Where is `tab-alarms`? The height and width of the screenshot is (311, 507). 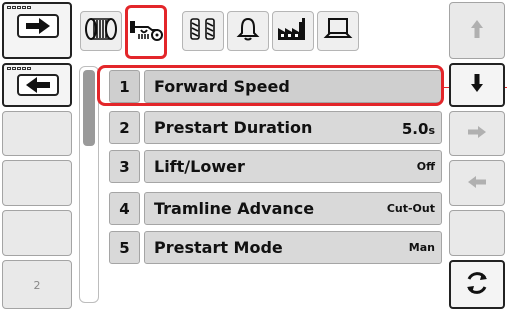
tab-alarms is located at coordinates (248, 31).